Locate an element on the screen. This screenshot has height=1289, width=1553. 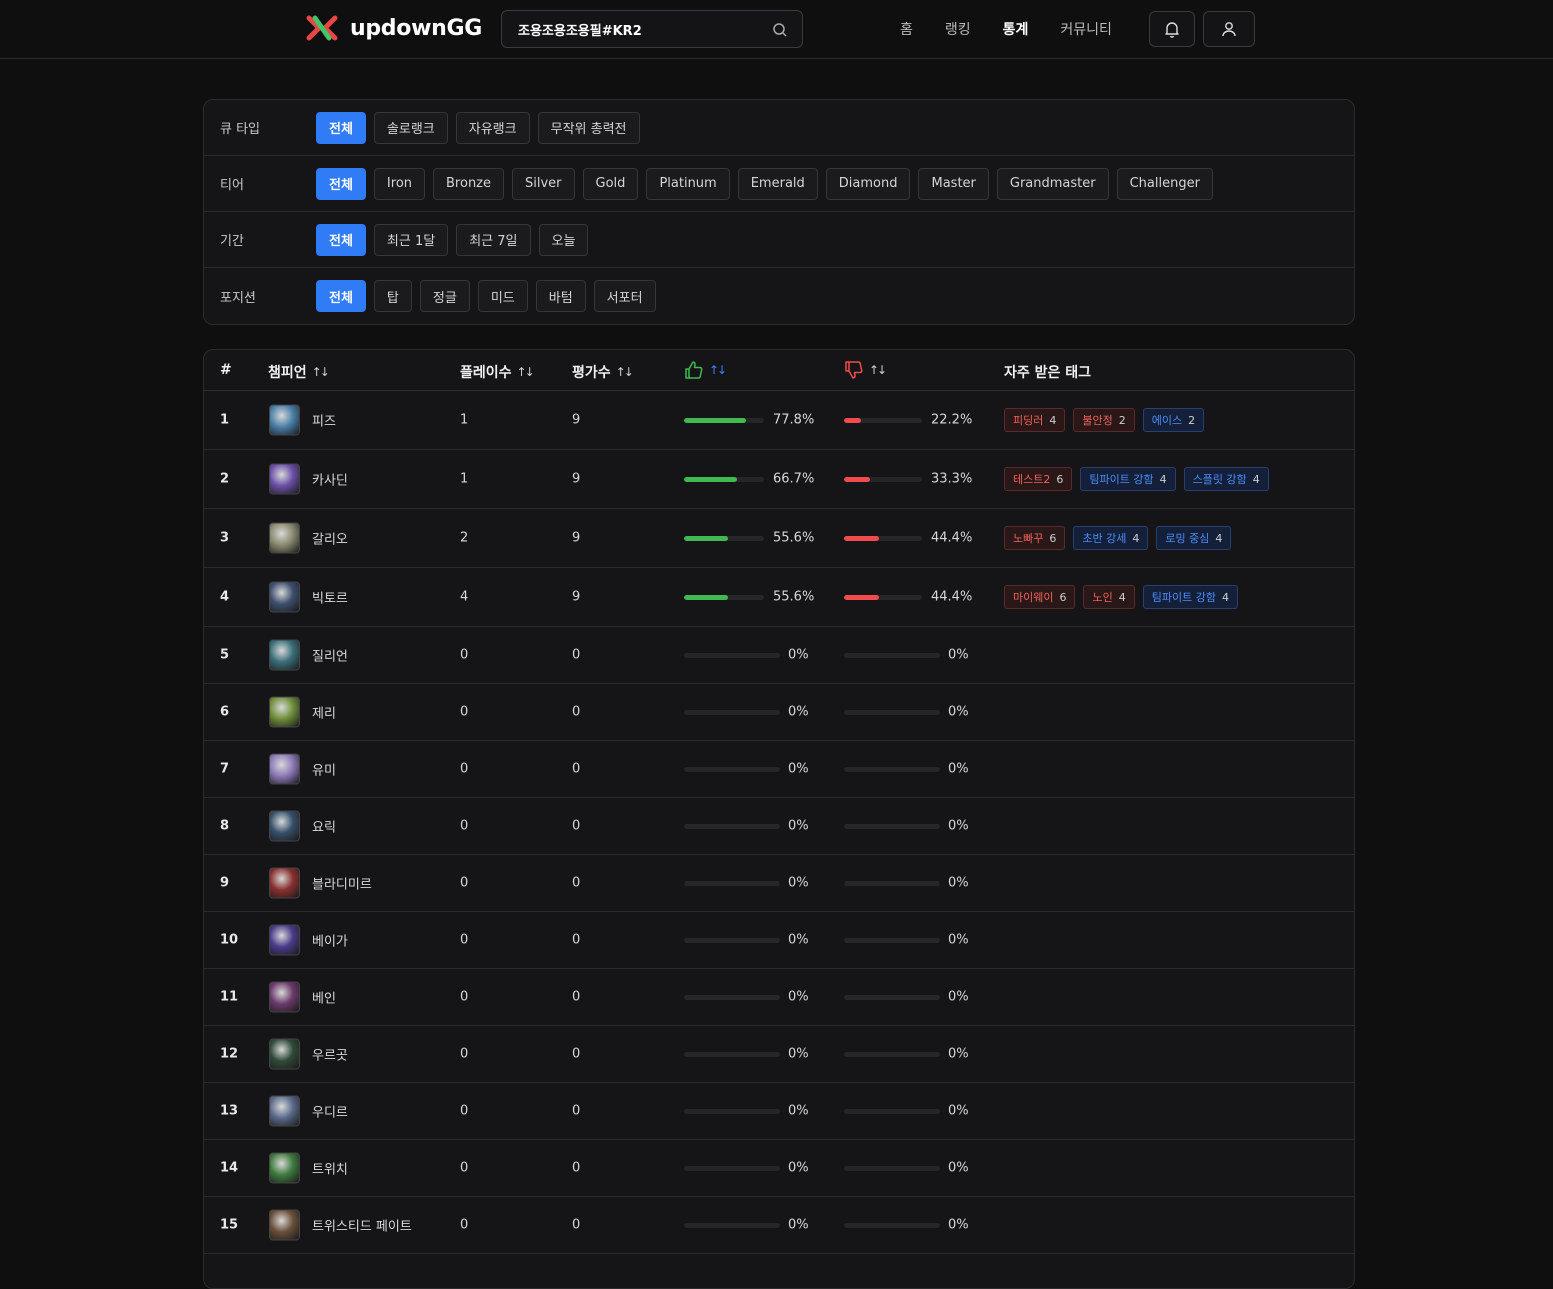
filter-chip-period: 최근 7일 is located at coordinates (493, 239).